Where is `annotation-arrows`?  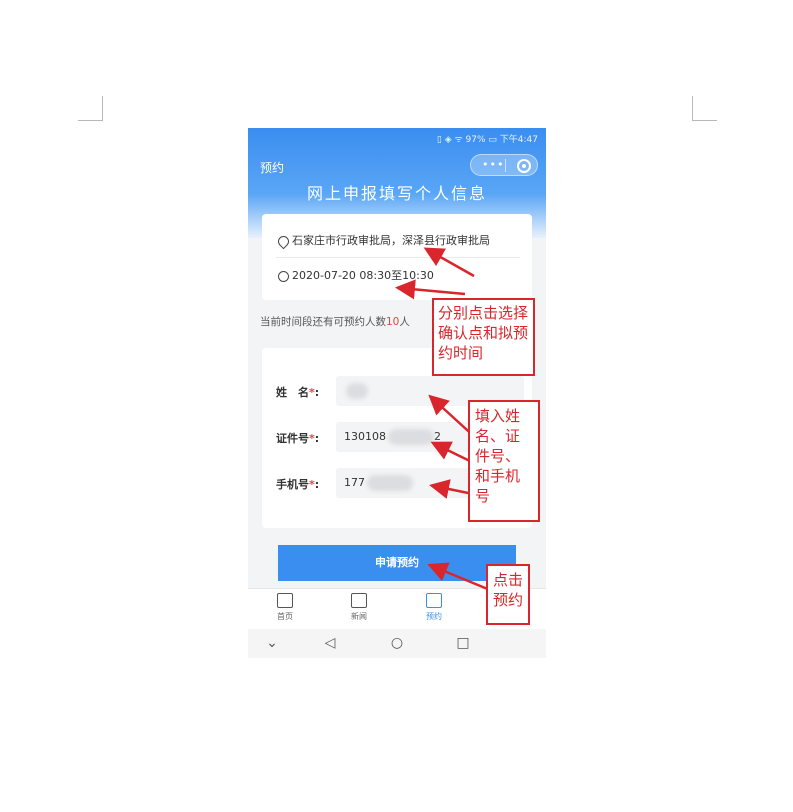
annotation-arrows is located at coordinates (443, 419).